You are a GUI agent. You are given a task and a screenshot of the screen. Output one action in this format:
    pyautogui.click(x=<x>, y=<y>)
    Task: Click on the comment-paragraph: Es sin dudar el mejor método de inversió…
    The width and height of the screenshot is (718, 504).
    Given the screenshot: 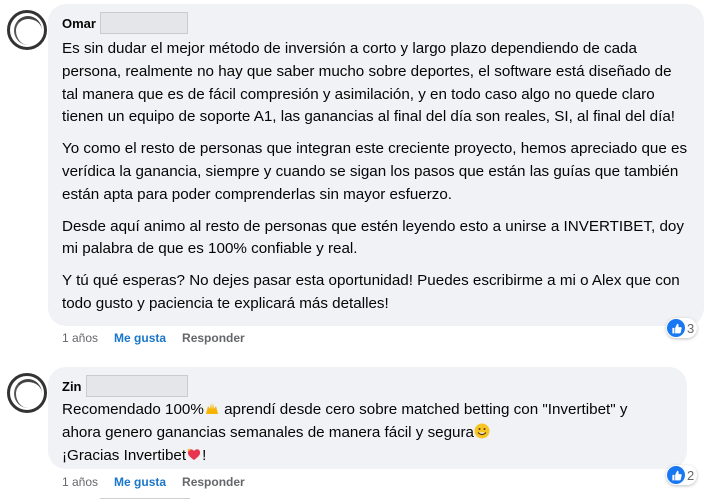 What is the action you would take?
    pyautogui.click(x=368, y=83)
    